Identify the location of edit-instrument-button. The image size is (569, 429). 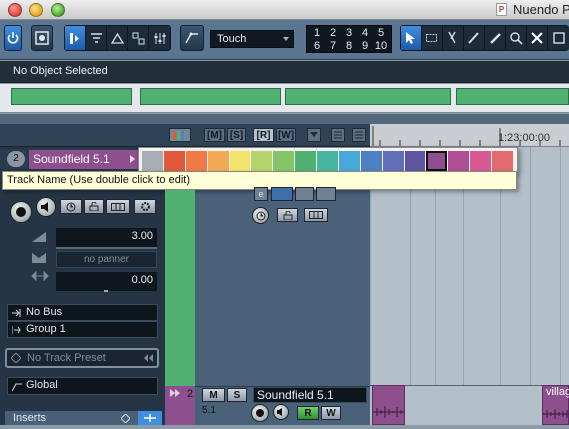
(145, 206).